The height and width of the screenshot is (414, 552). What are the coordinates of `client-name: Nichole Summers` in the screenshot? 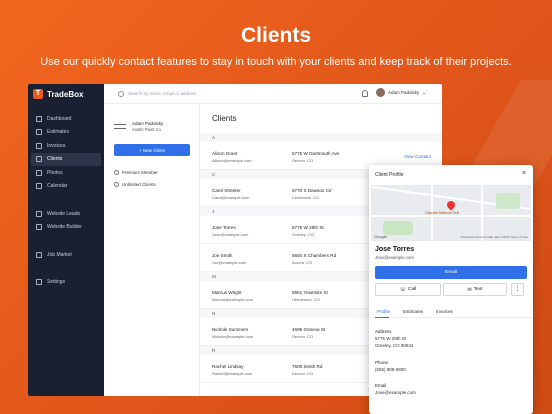 It's located at (230, 329).